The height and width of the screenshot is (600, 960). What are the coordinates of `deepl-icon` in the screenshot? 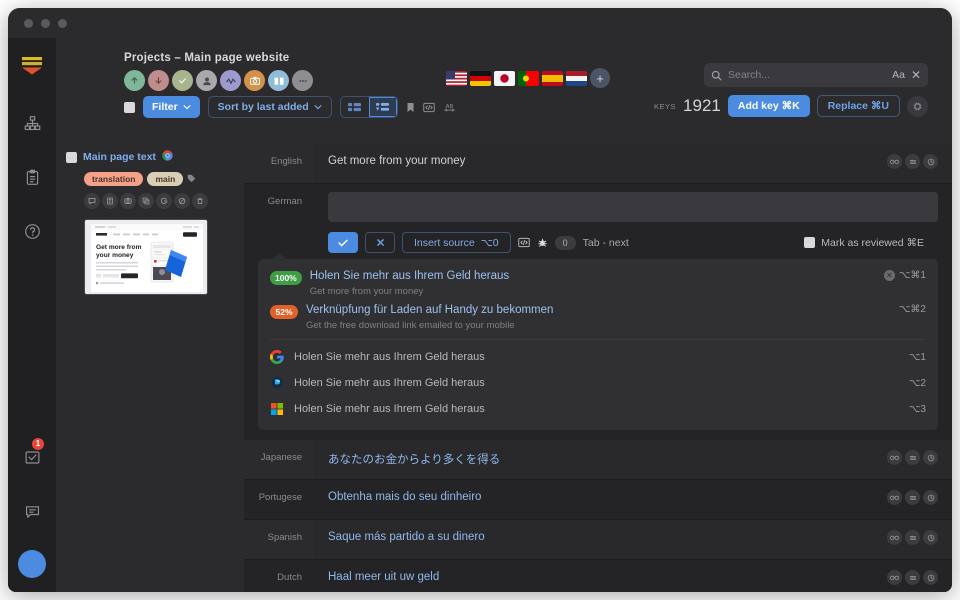 It's located at (277, 383).